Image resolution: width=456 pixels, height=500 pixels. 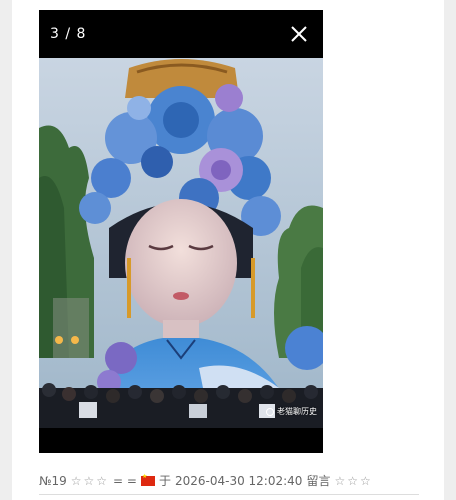 I want to click on close-icon, so click(x=299, y=34).